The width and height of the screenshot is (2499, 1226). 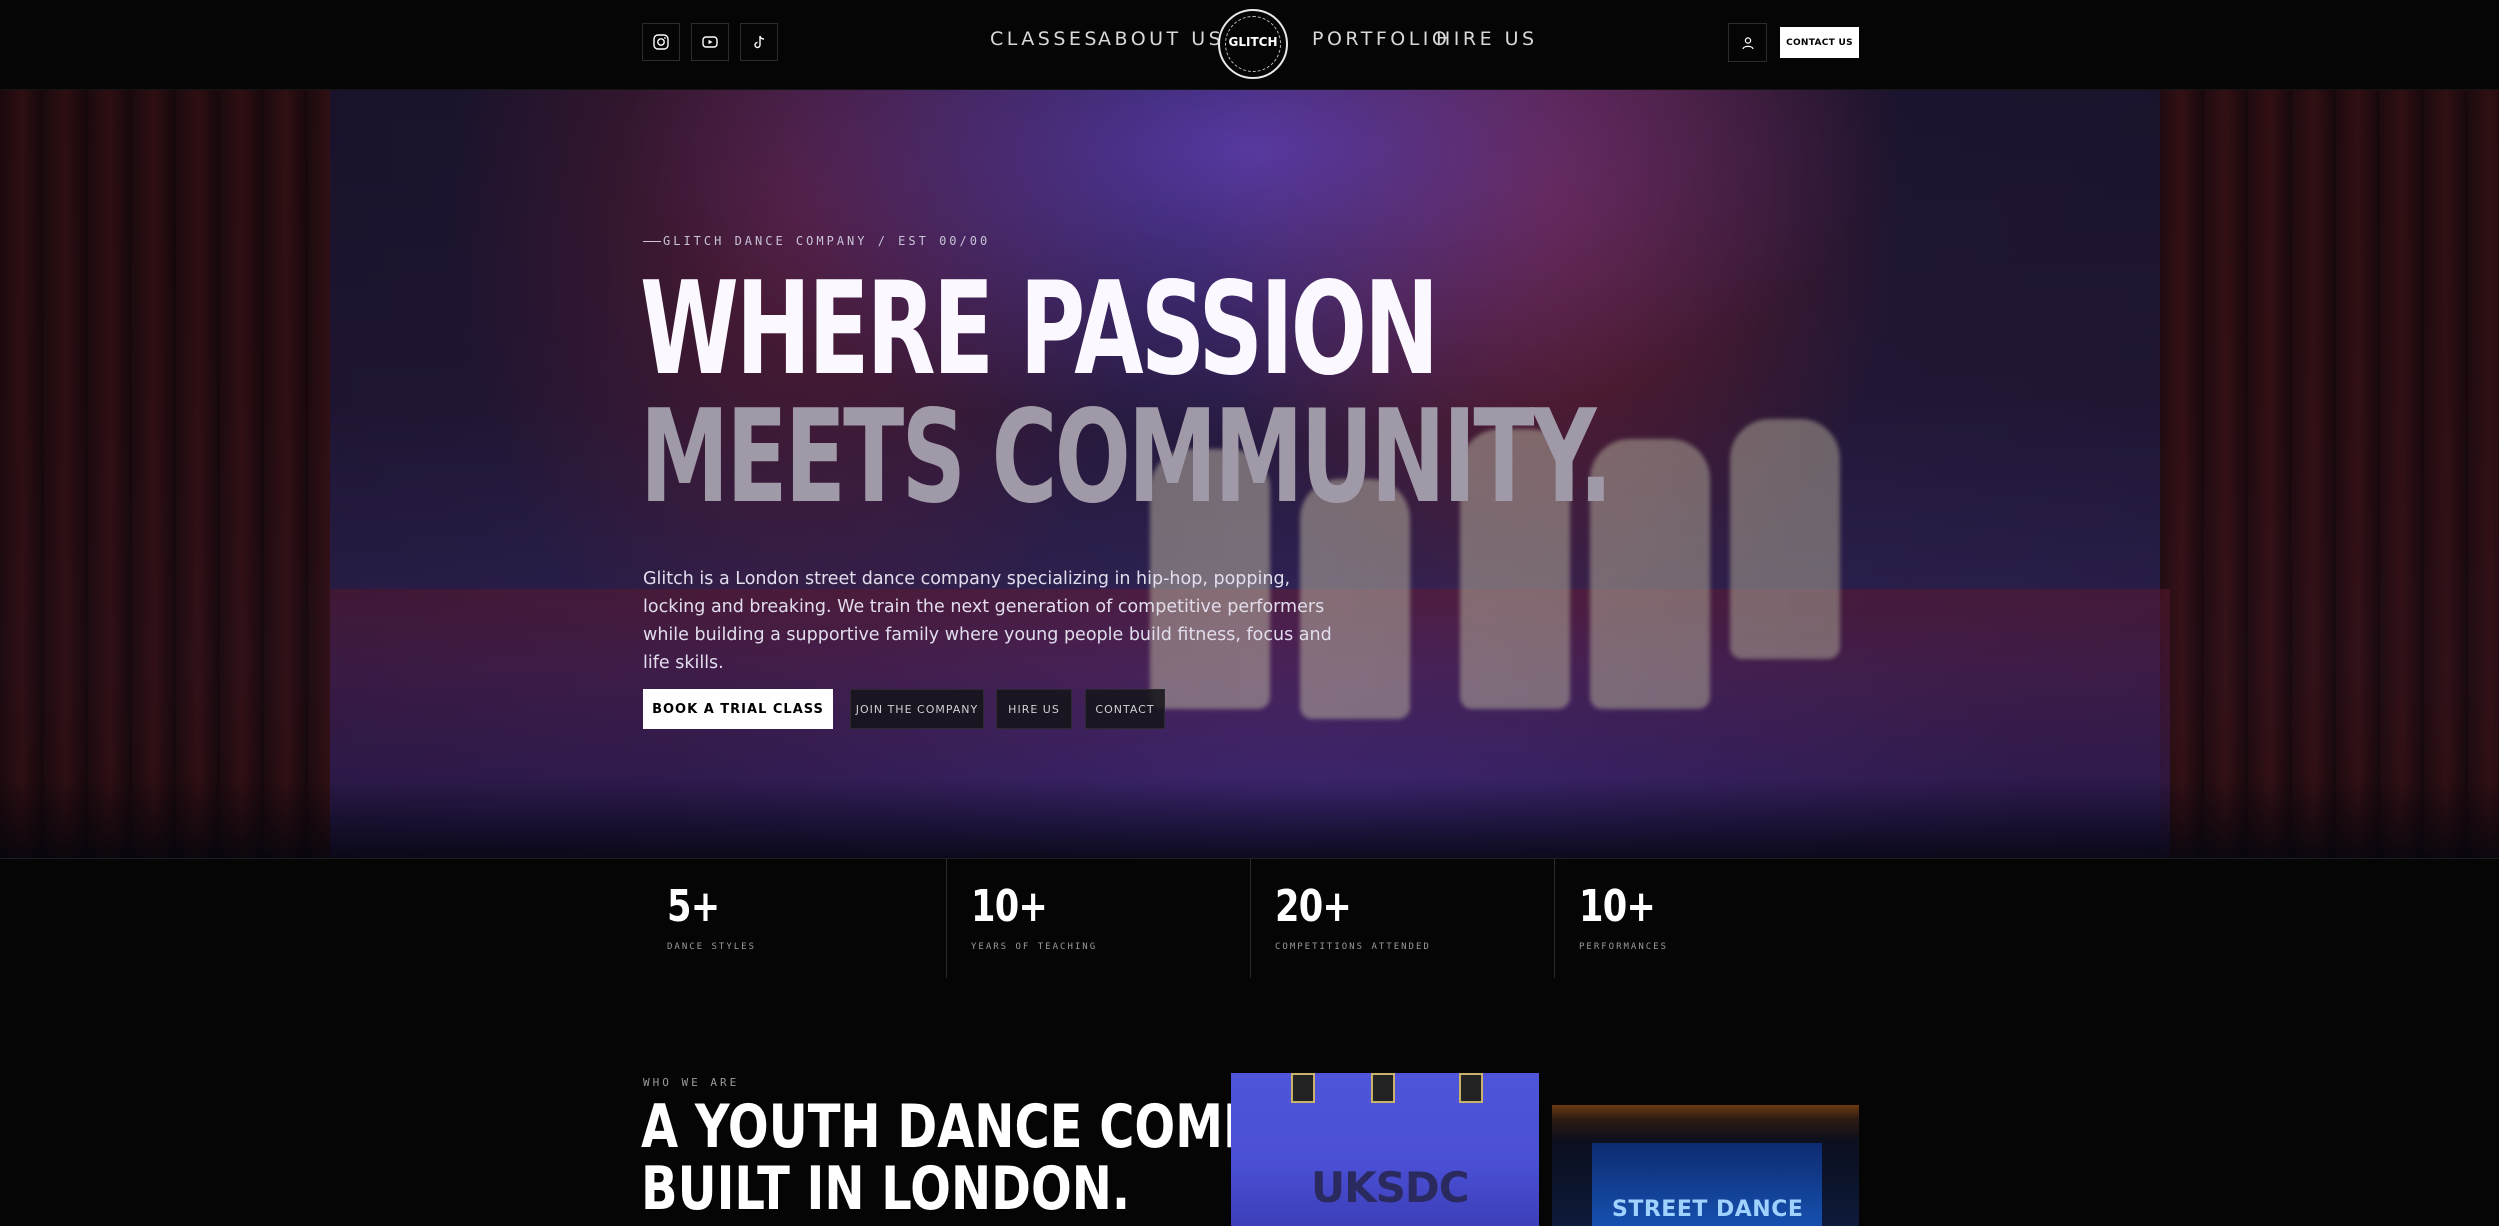 What do you see at coordinates (1705, 1165) in the screenshot?
I see `about-photo-street-dance: STREET DANCE` at bounding box center [1705, 1165].